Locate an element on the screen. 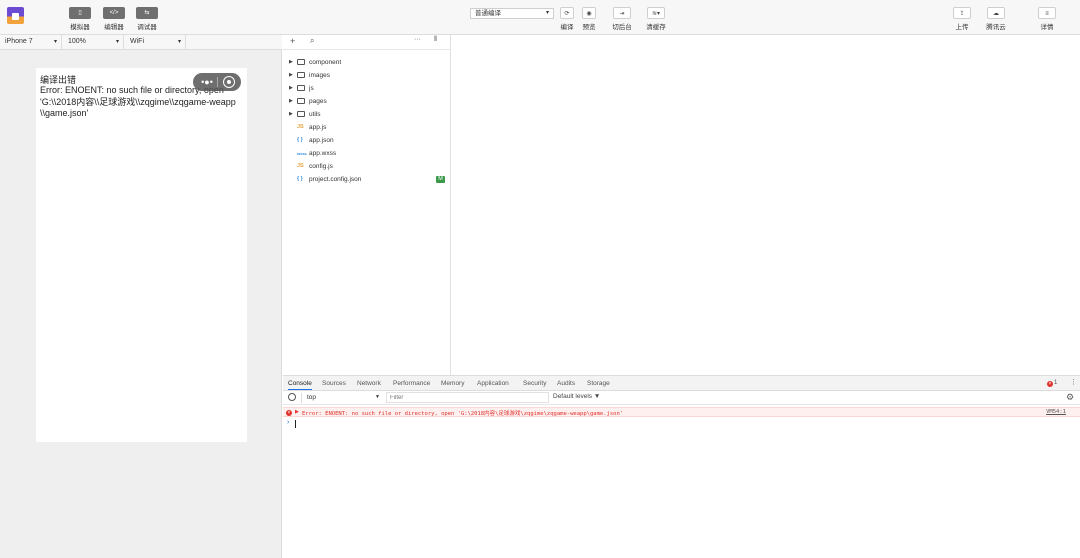  more-icon: •●• is located at coordinates (207, 82).